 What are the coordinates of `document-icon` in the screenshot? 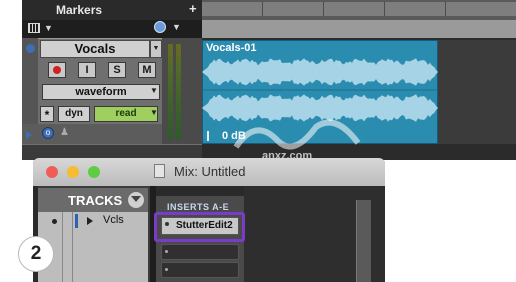 It's located at (159, 171).